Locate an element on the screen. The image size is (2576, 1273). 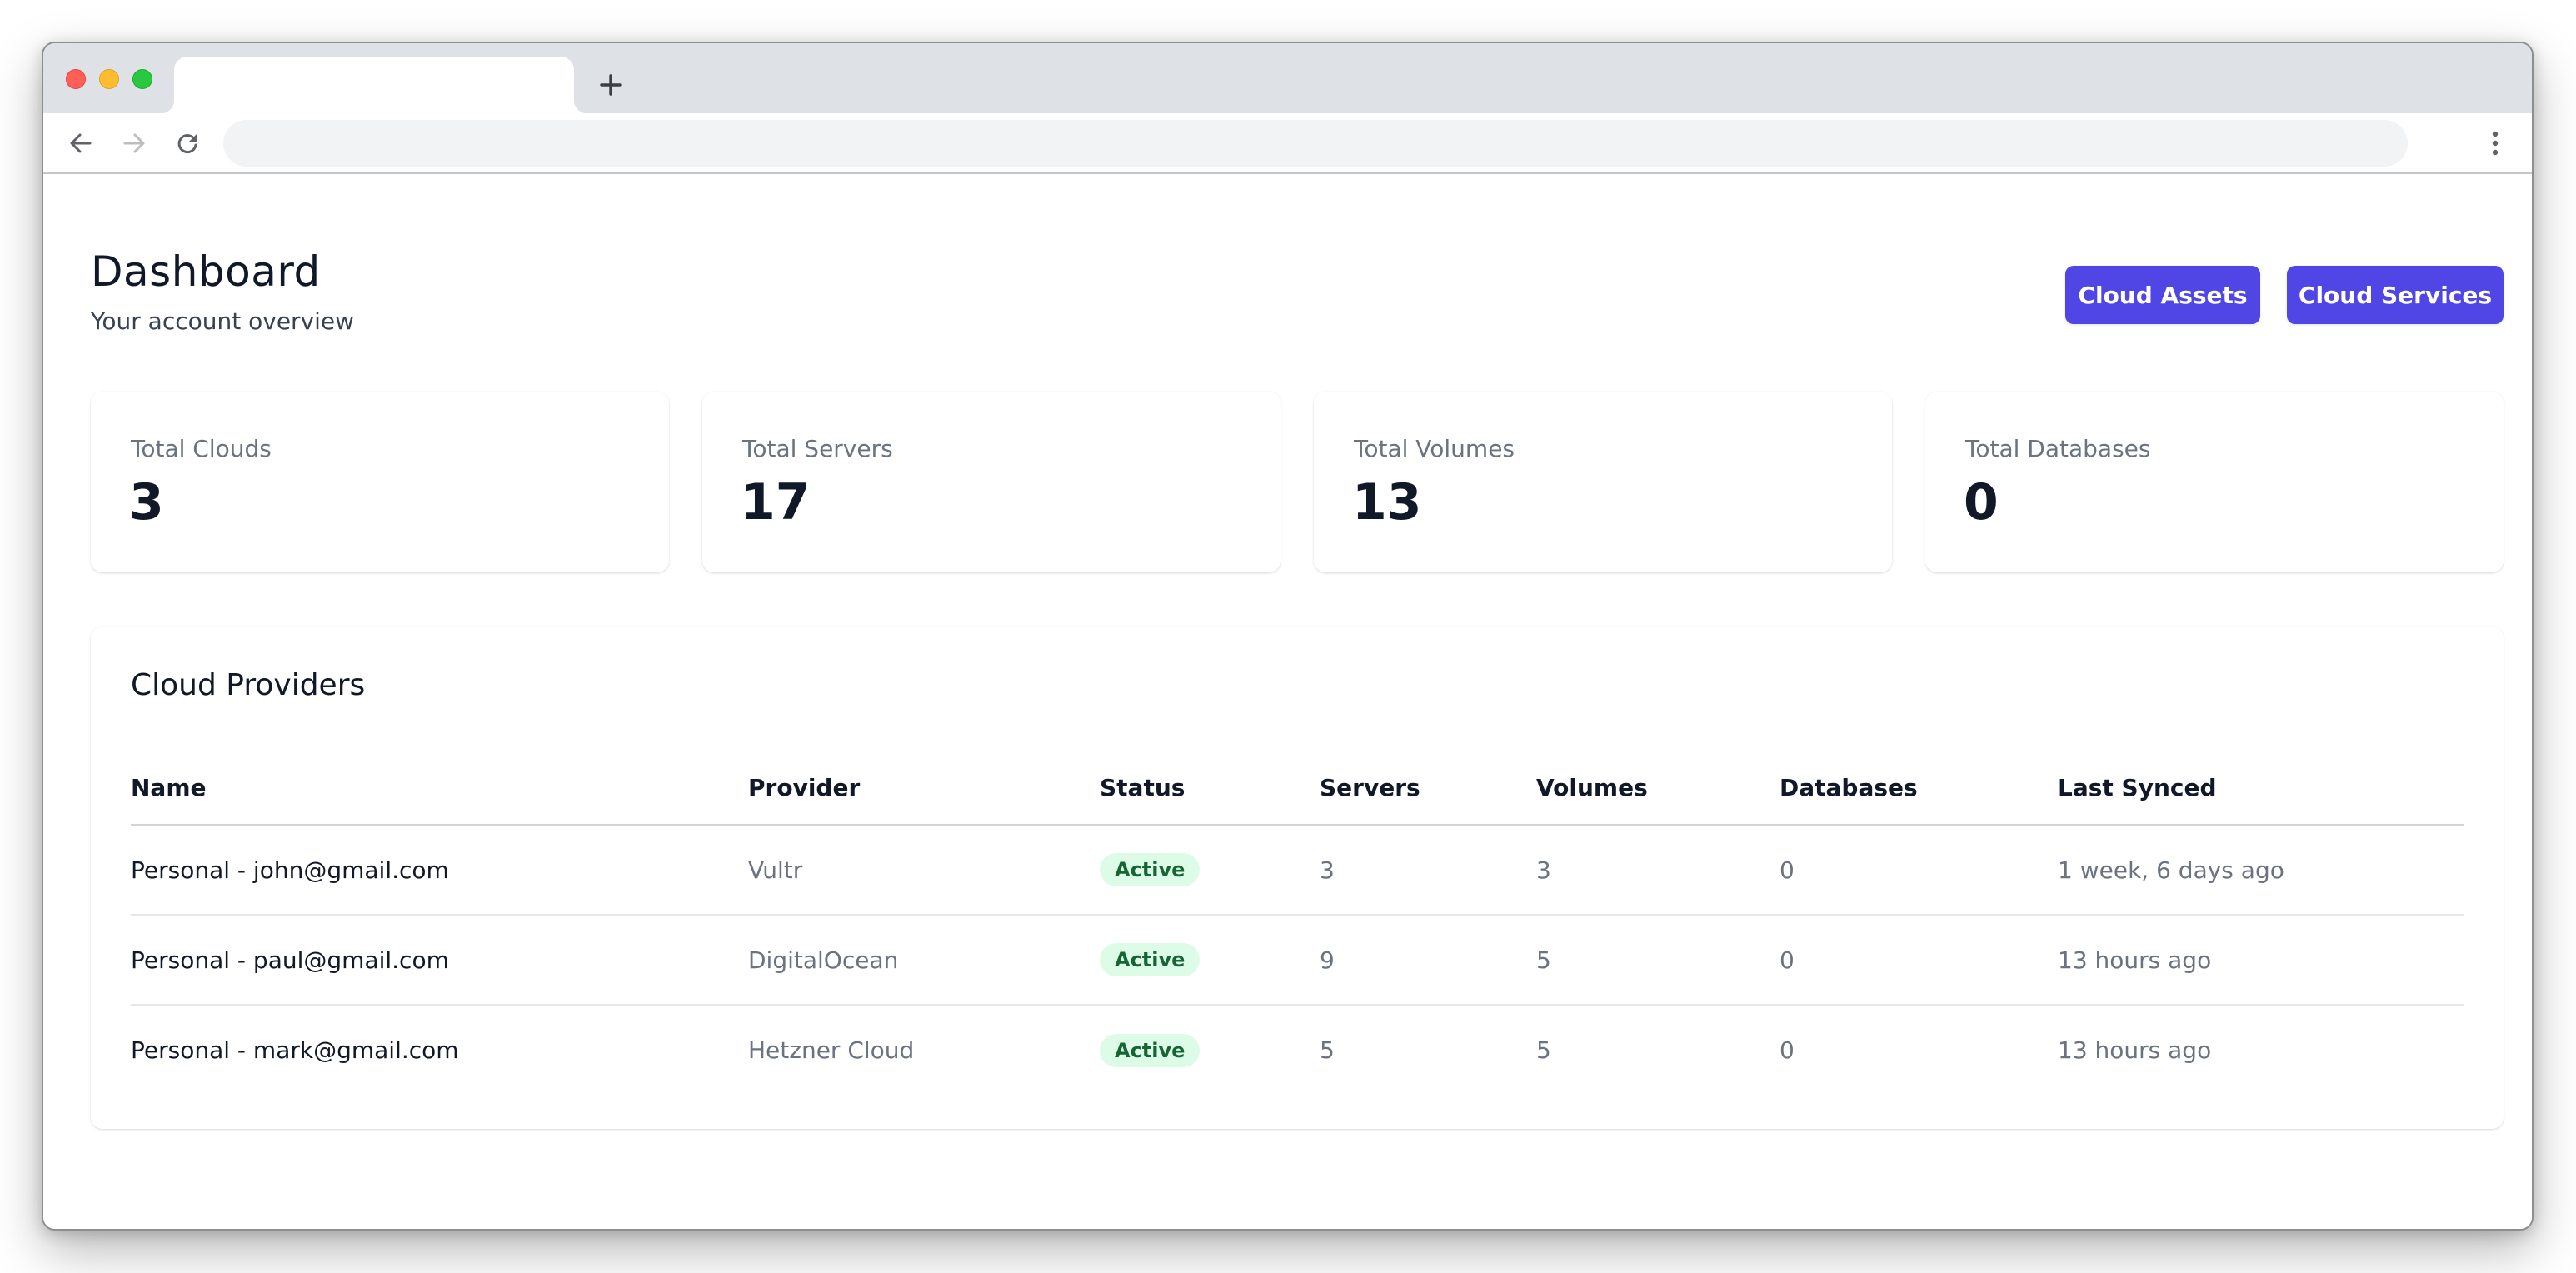
address-bar is located at coordinates (1315, 143).